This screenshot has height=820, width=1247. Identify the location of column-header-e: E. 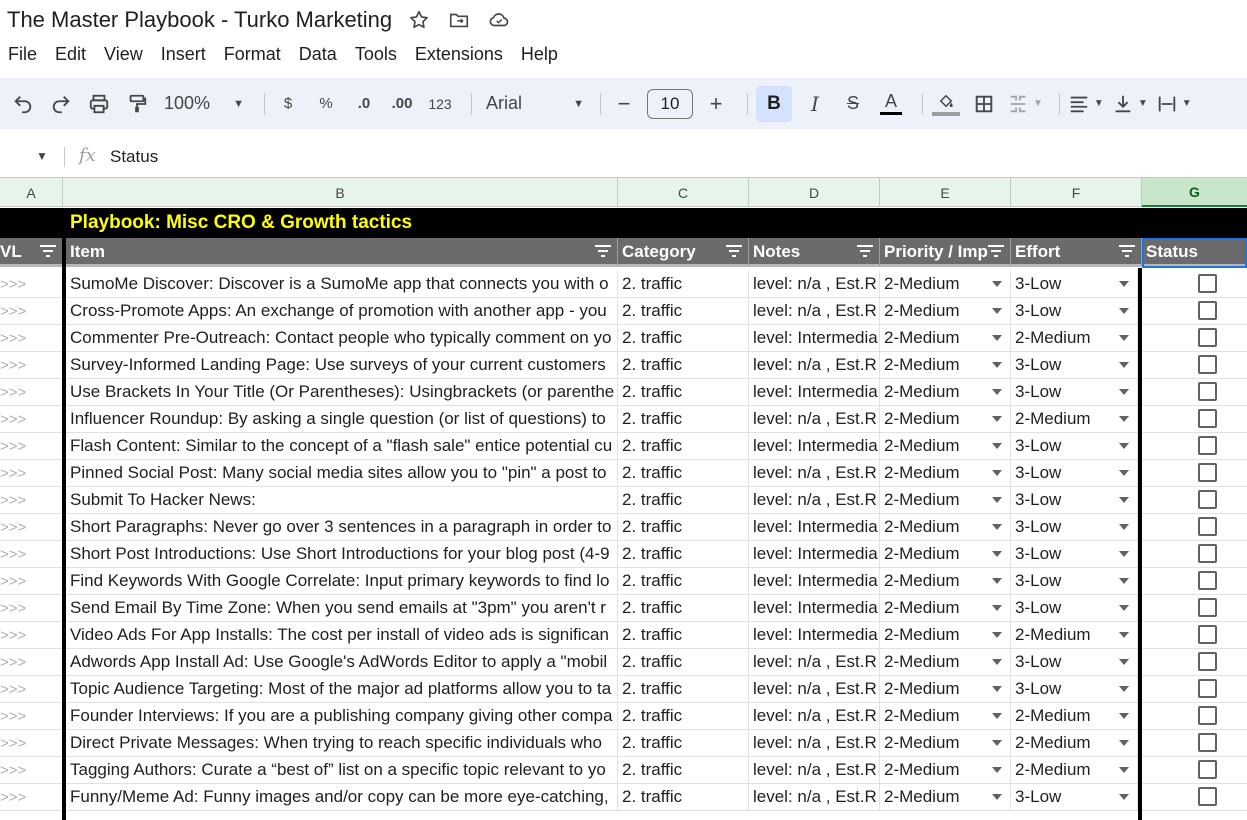
(945, 192).